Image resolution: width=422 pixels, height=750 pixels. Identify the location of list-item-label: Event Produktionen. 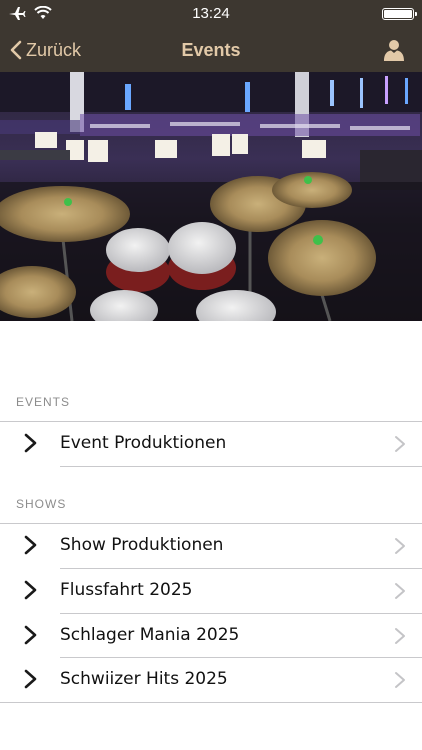
(143, 443).